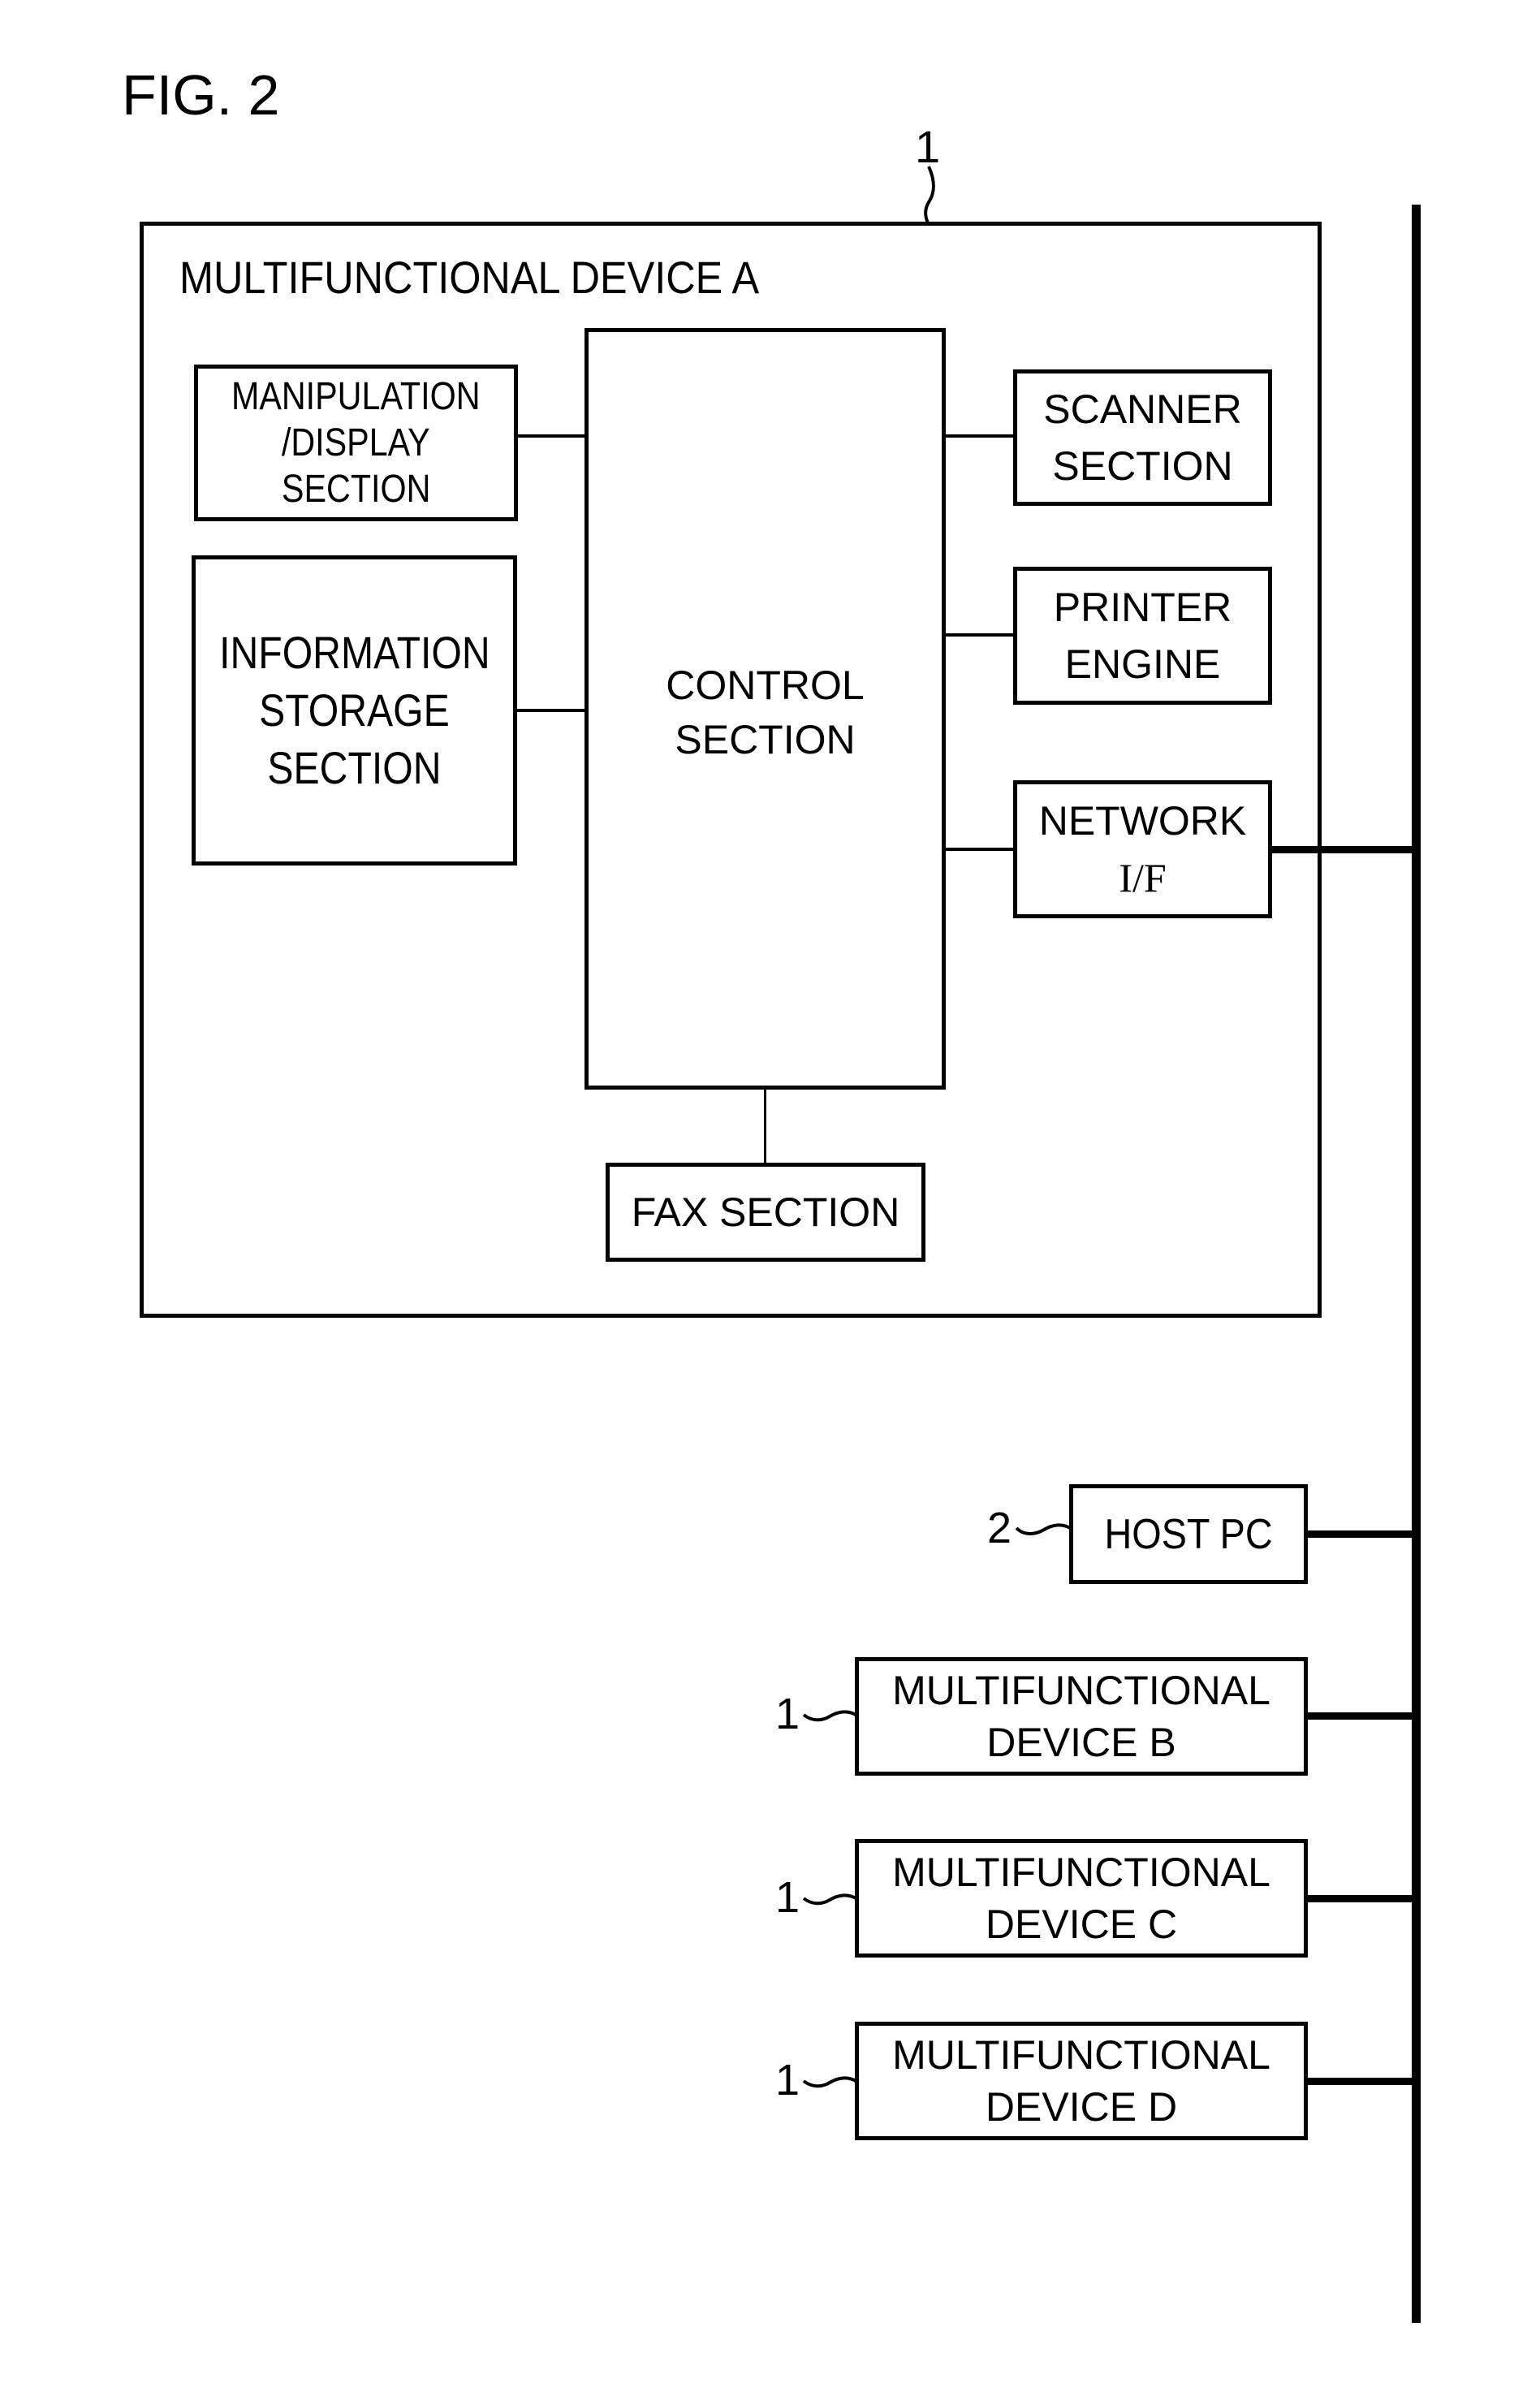 This screenshot has height=2383, width=1540. What do you see at coordinates (829, 1900) in the screenshot?
I see `leader-line-device-c` at bounding box center [829, 1900].